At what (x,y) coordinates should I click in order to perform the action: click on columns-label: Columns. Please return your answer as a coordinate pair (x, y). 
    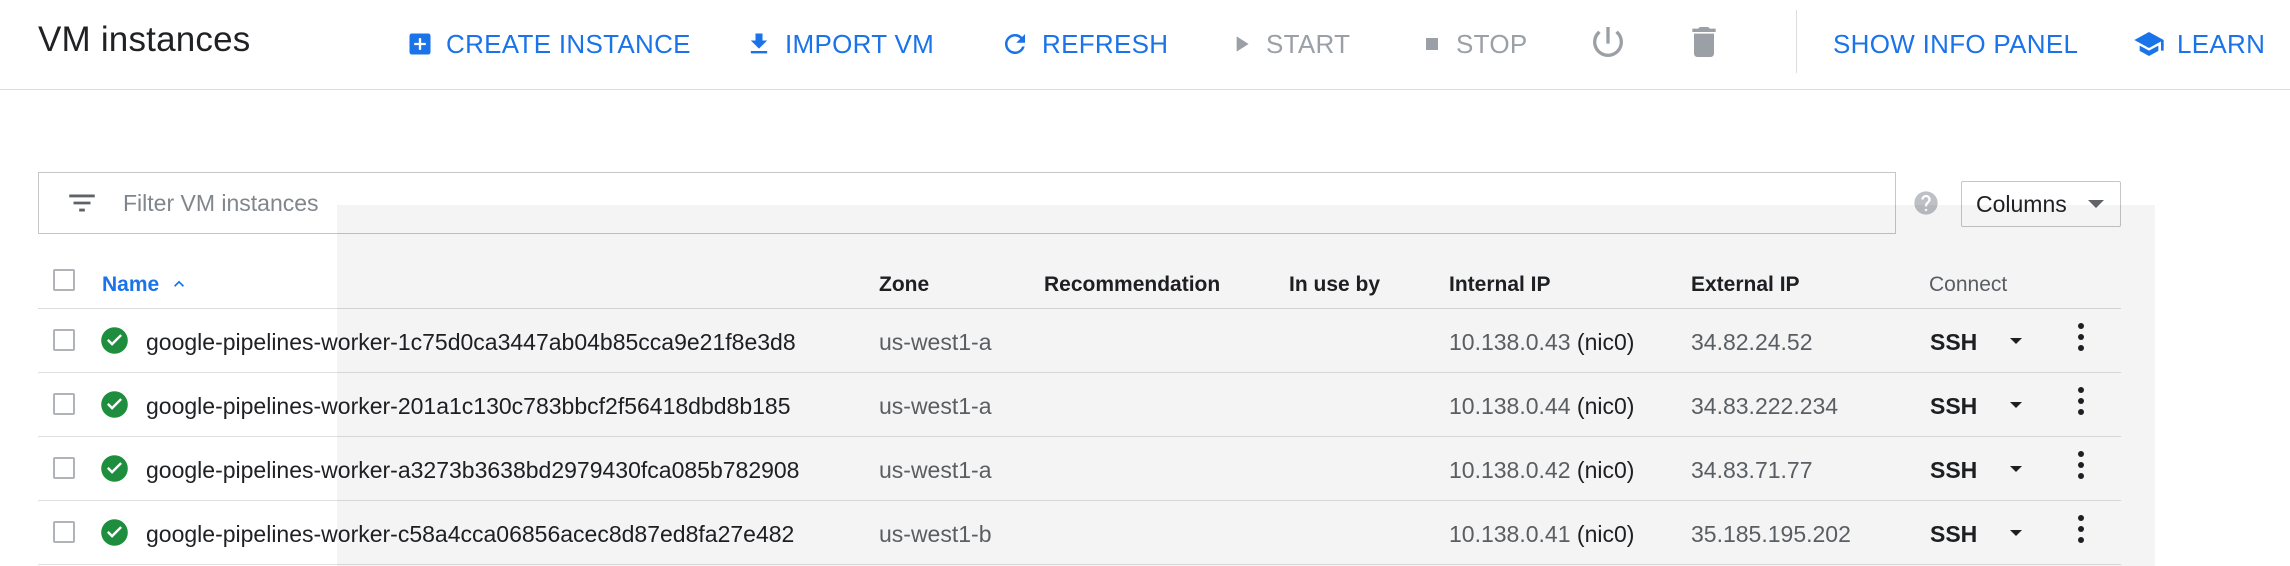
    Looking at the image, I should click on (2021, 203).